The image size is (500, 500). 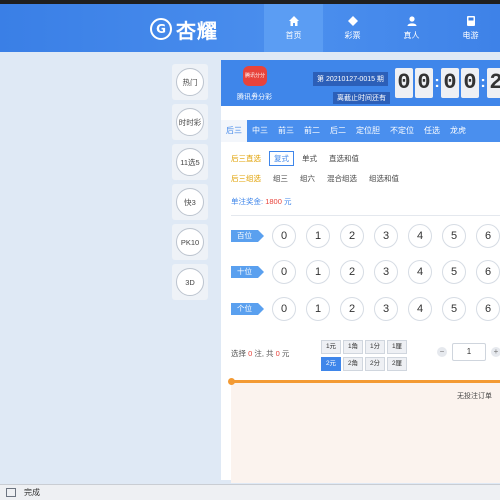 I want to click on status-text: 完成, so click(x=32, y=492).